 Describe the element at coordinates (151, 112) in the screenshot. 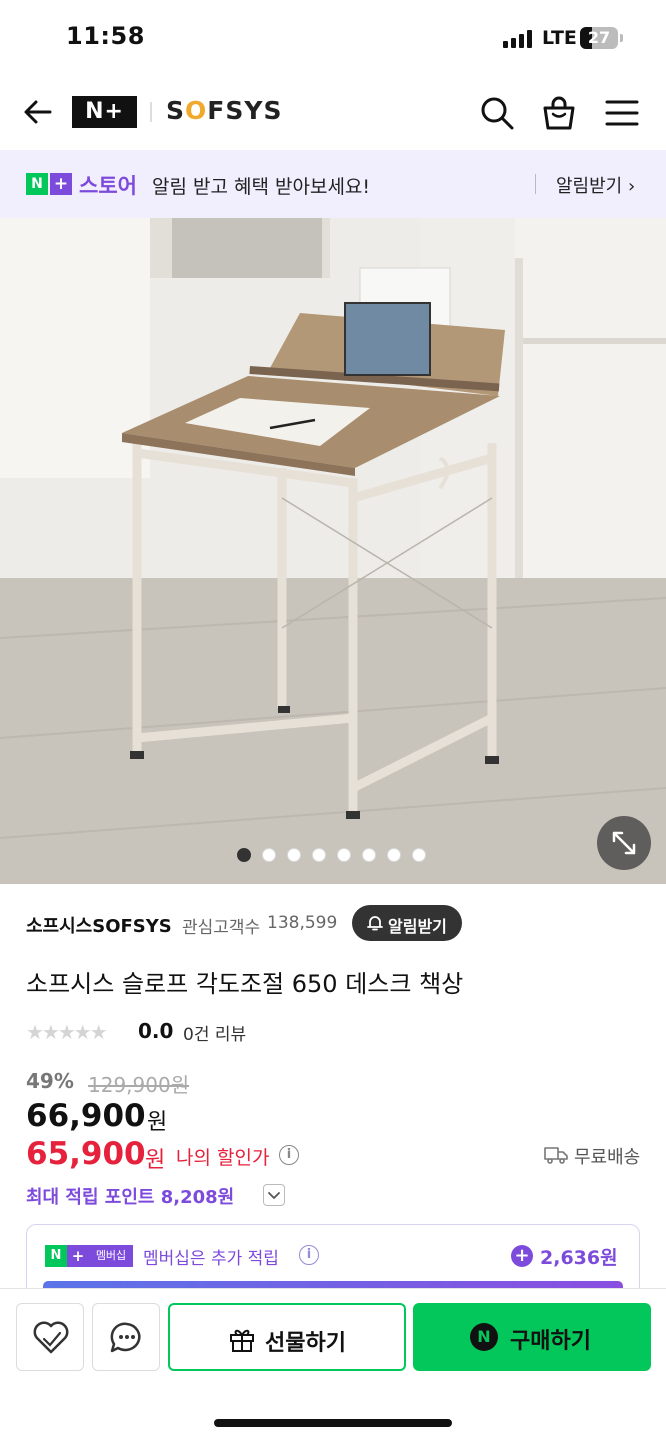

I see `header-divider` at that location.